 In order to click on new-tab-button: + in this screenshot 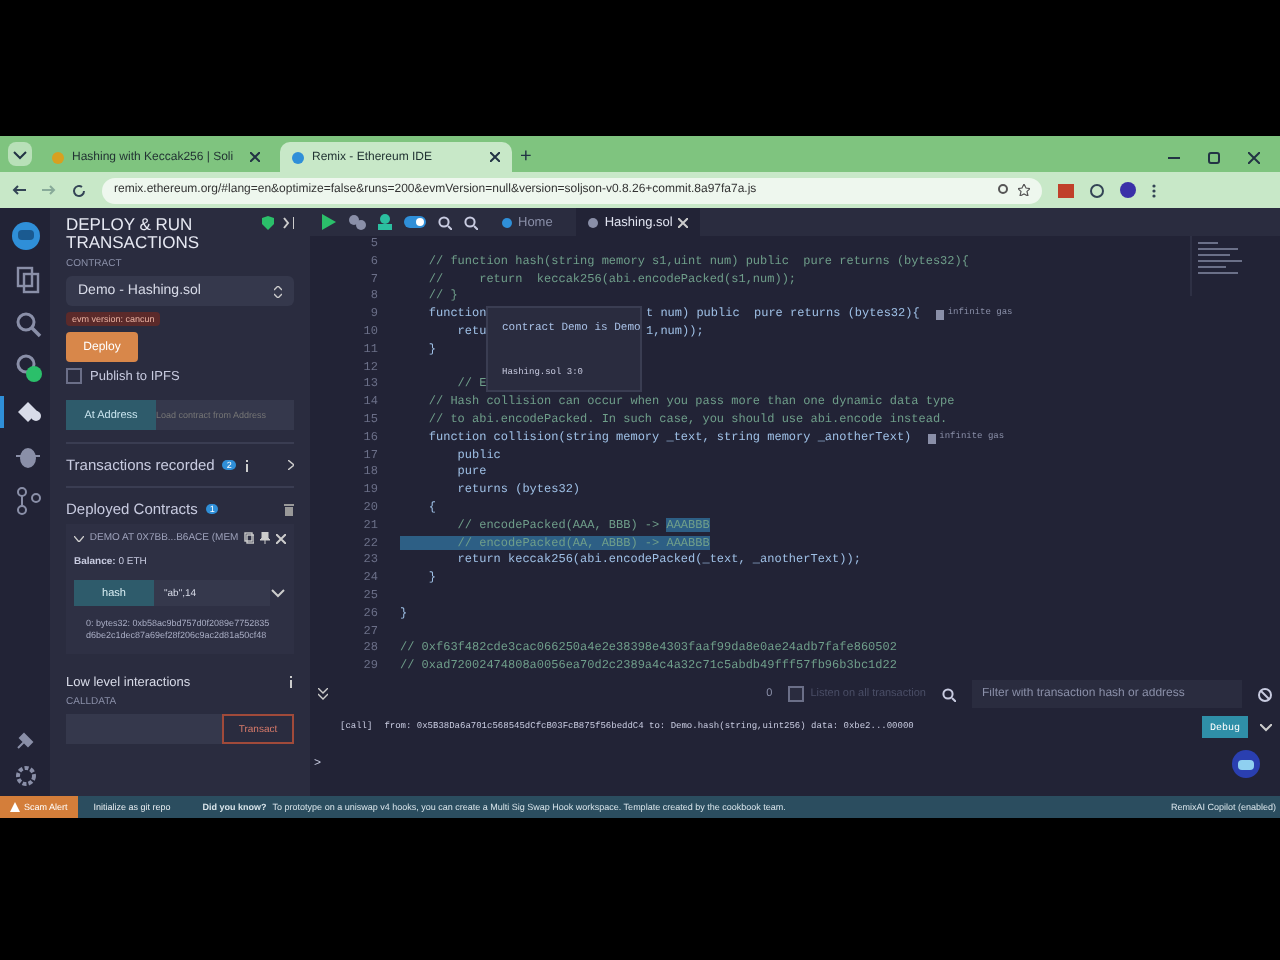, I will do `click(526, 157)`.